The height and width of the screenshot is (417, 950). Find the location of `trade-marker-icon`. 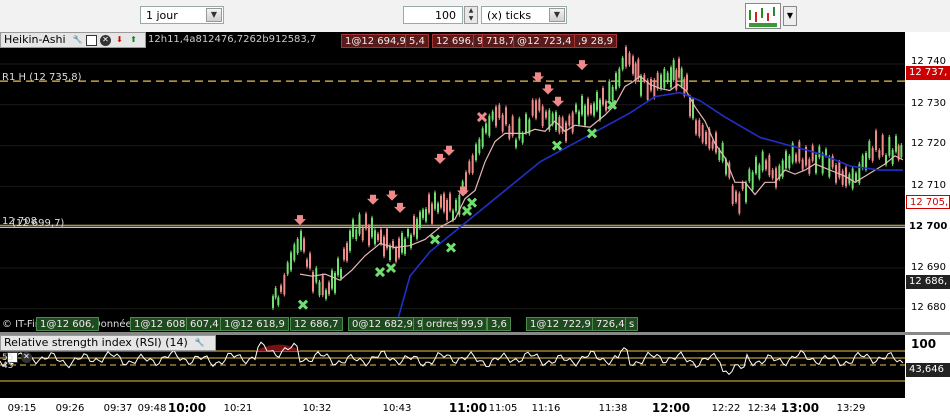

trade-marker-icon is located at coordinates (592, 133).